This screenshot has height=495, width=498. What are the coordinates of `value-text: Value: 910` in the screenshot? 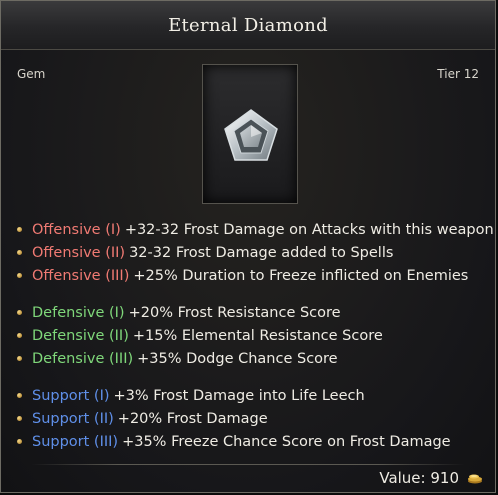 It's located at (419, 478).